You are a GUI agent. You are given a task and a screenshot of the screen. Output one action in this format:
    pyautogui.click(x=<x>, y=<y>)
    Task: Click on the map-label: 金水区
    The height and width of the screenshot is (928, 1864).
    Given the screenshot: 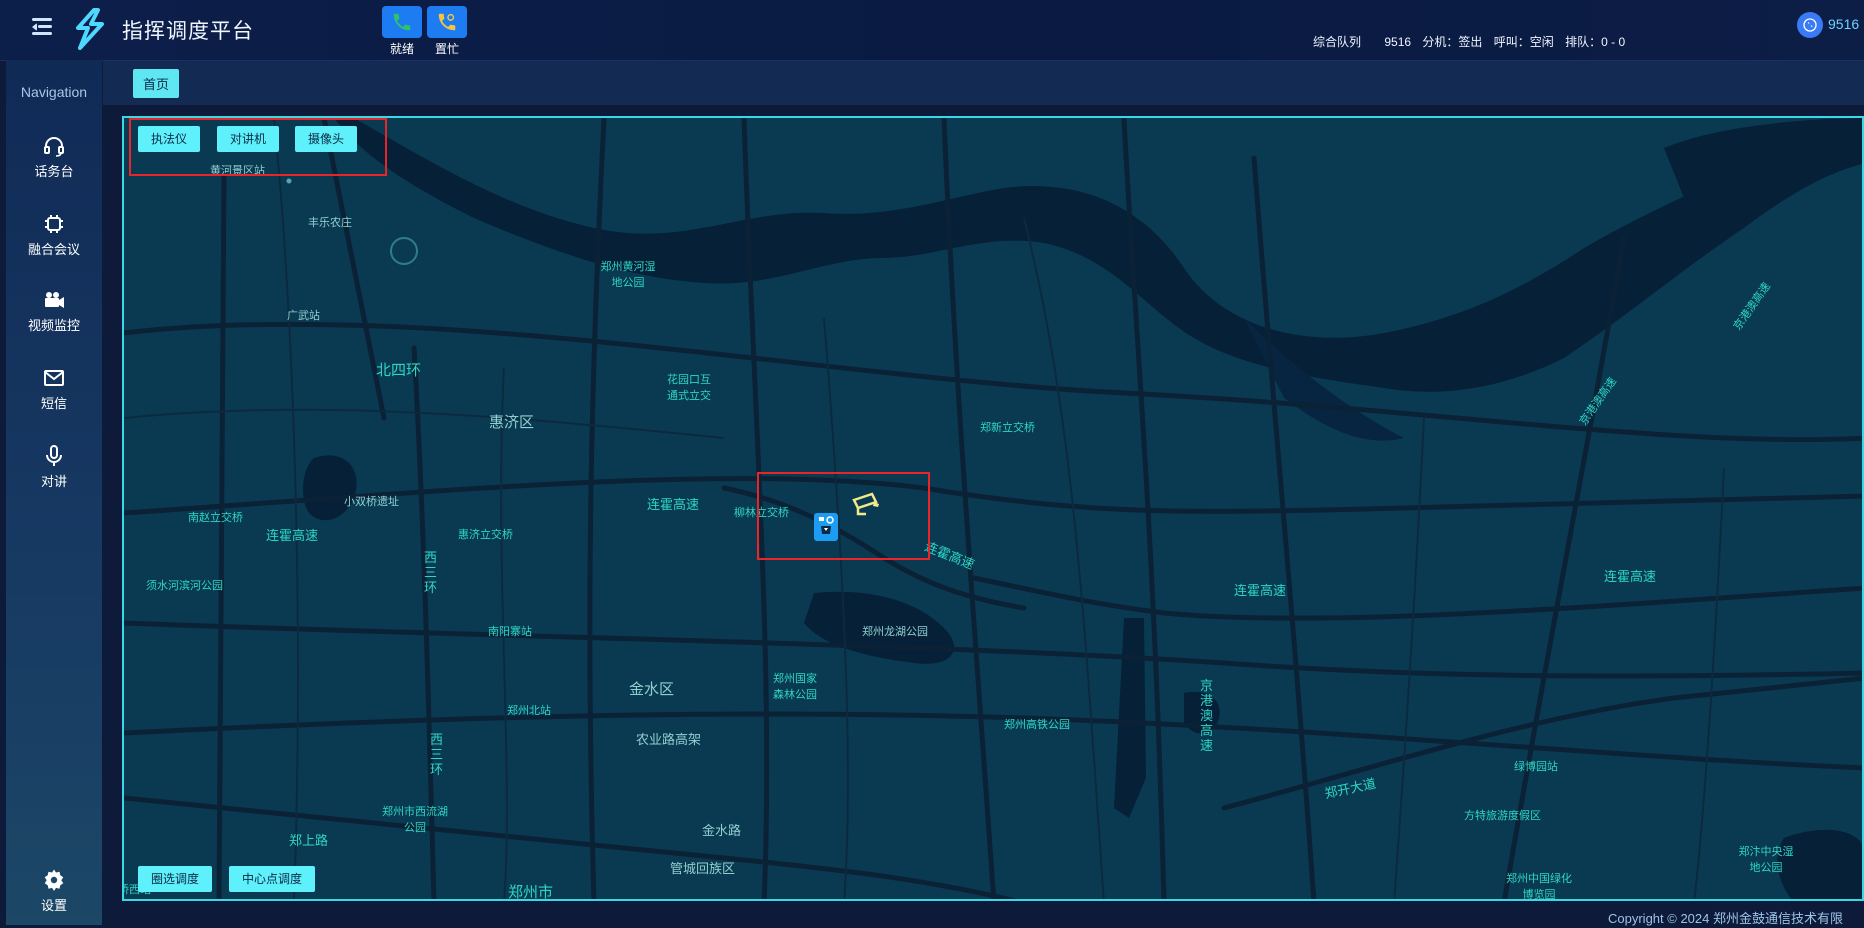 What is the action you would take?
    pyautogui.click(x=652, y=689)
    